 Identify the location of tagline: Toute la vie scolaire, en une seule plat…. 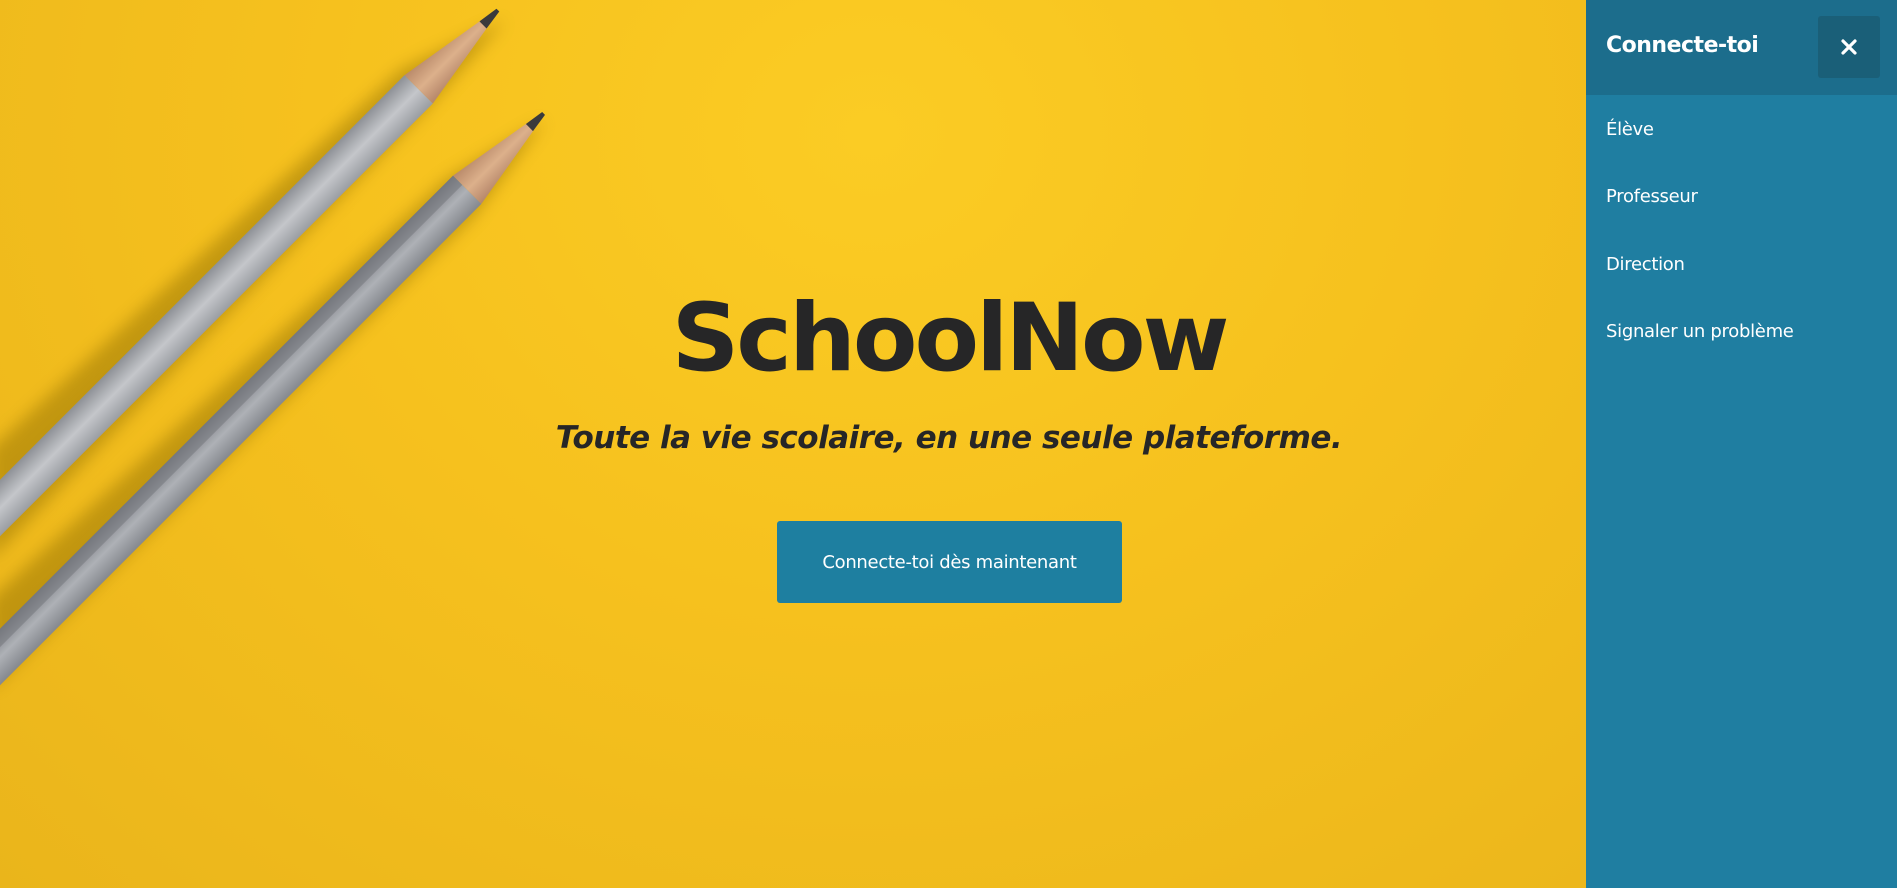
(949, 438).